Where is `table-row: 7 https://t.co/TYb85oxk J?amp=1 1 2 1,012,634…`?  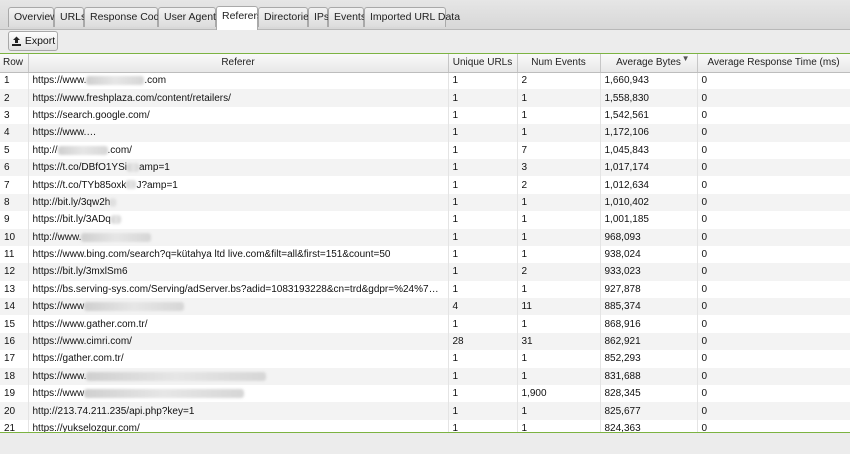 table-row: 7 https://t.co/TYb85oxk J?amp=1 1 2 1,012,634… is located at coordinates (425, 185).